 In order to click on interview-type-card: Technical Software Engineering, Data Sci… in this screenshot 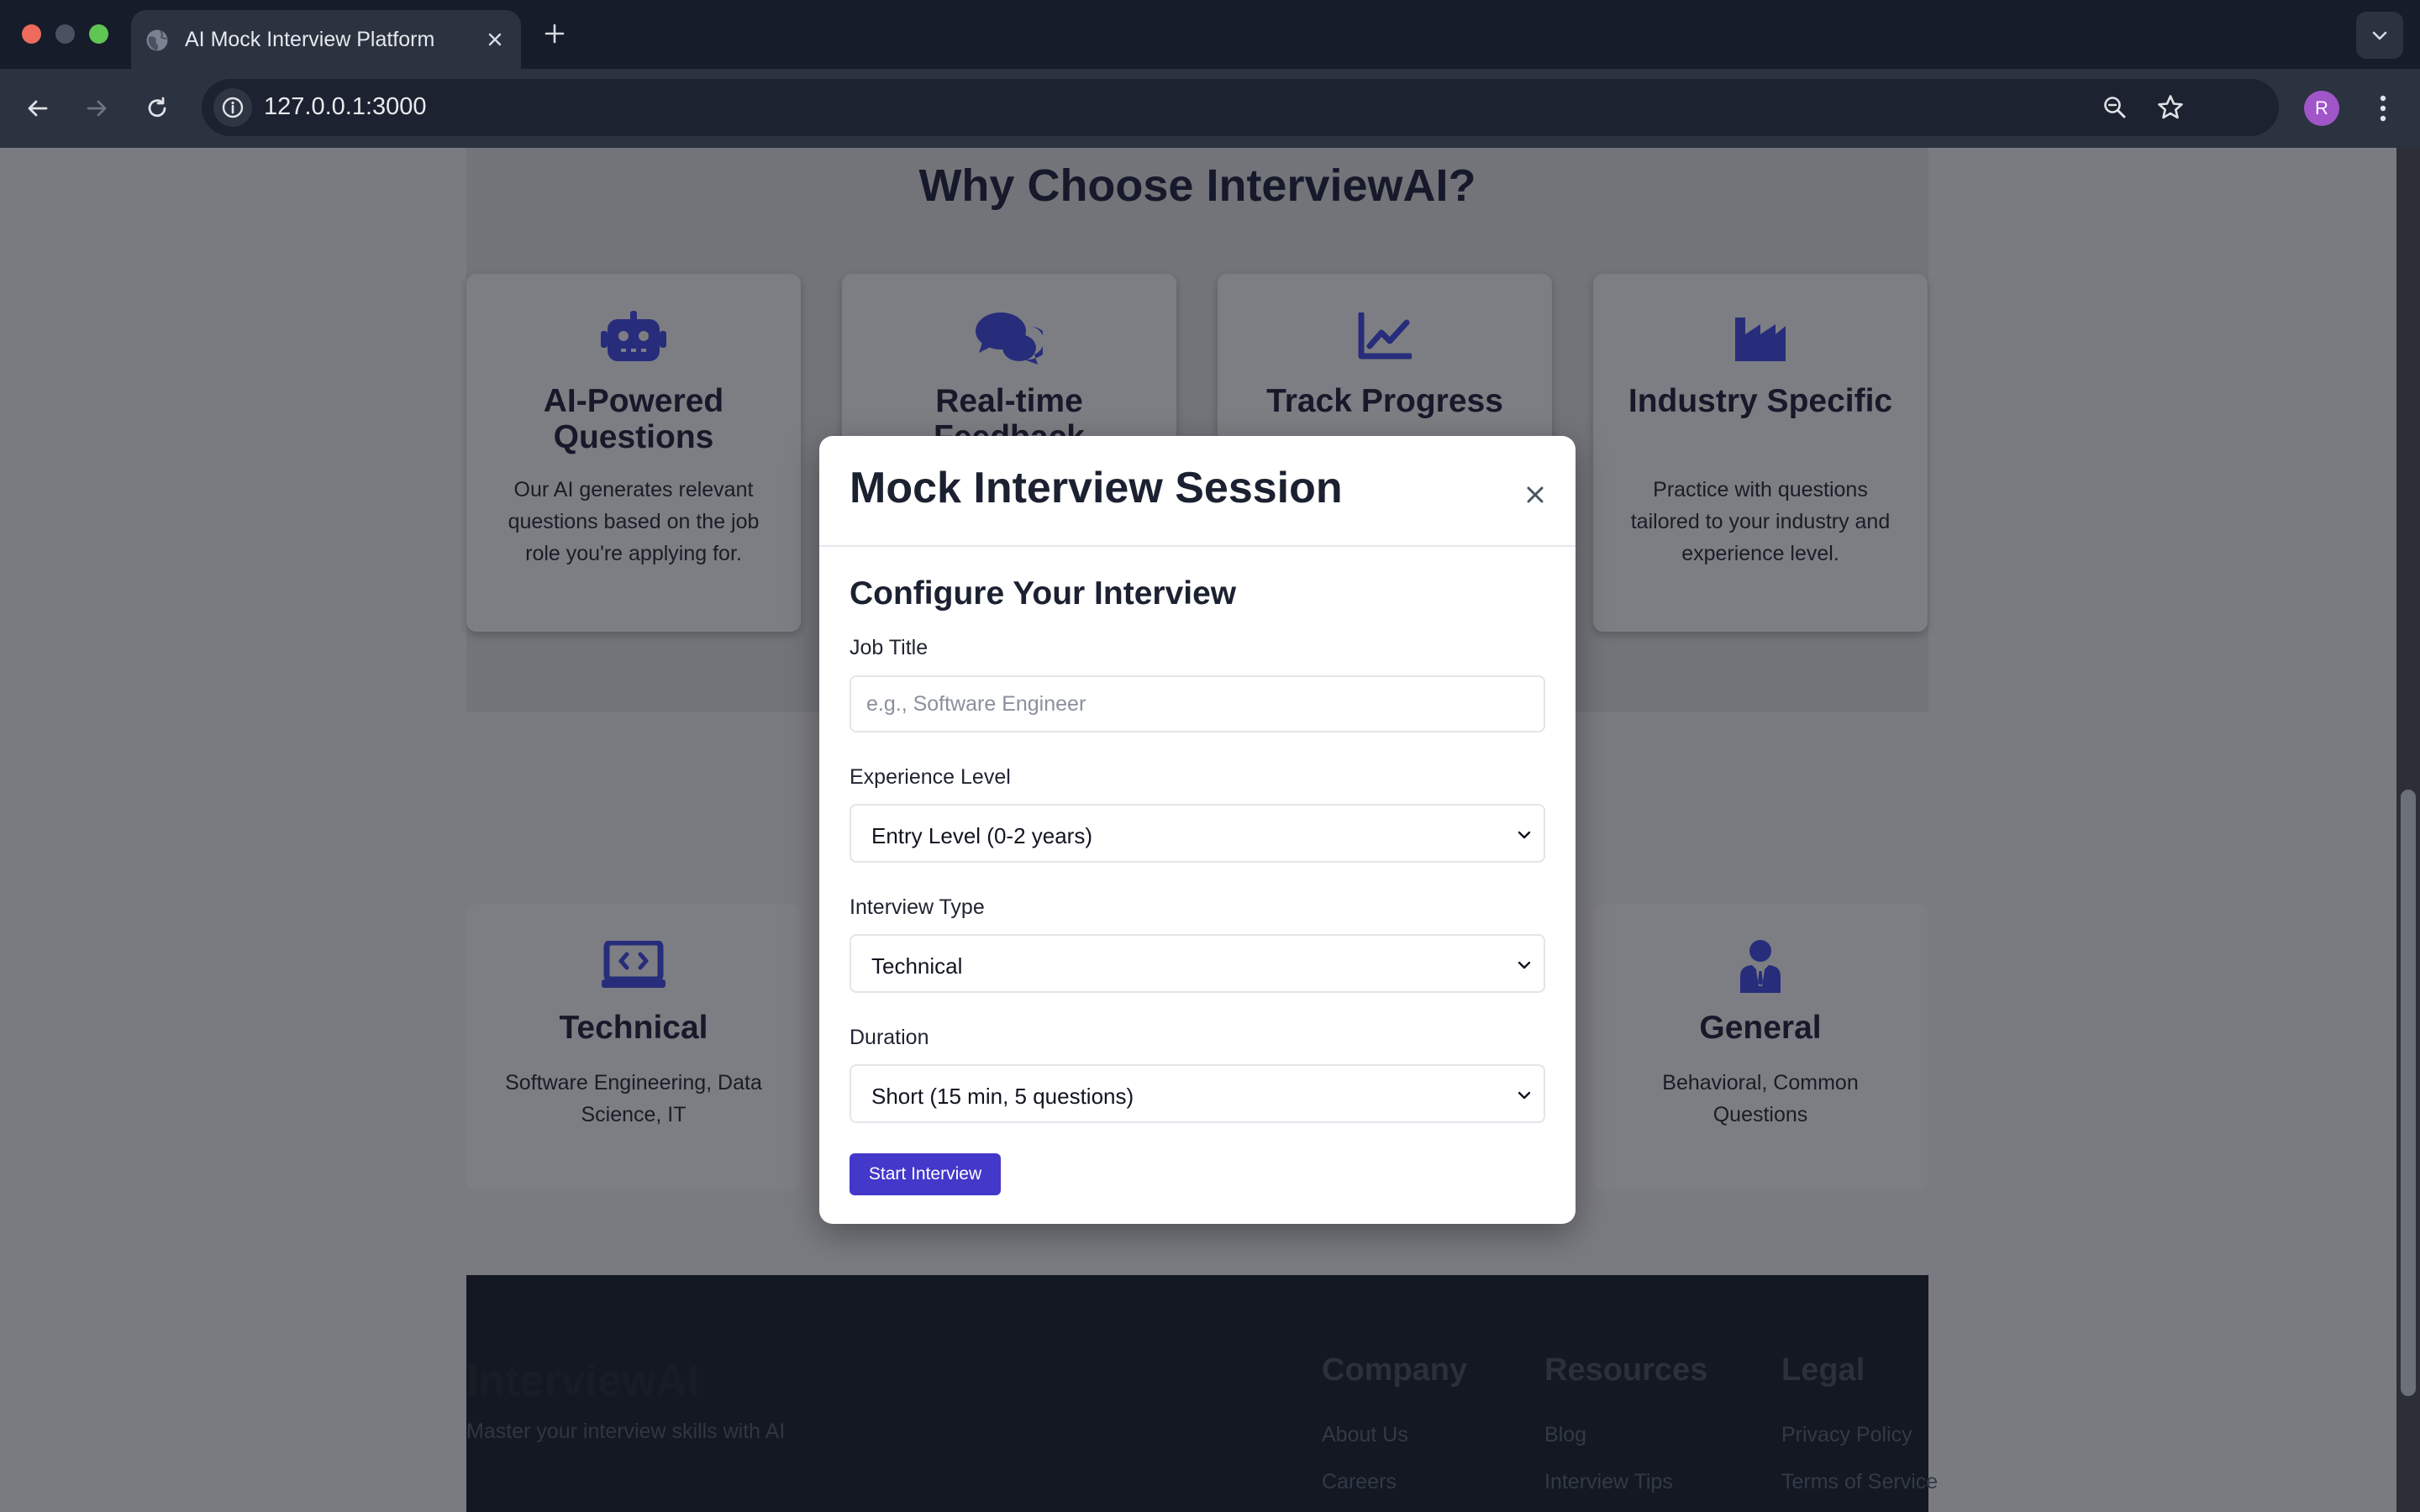, I will do `click(633, 1046)`.